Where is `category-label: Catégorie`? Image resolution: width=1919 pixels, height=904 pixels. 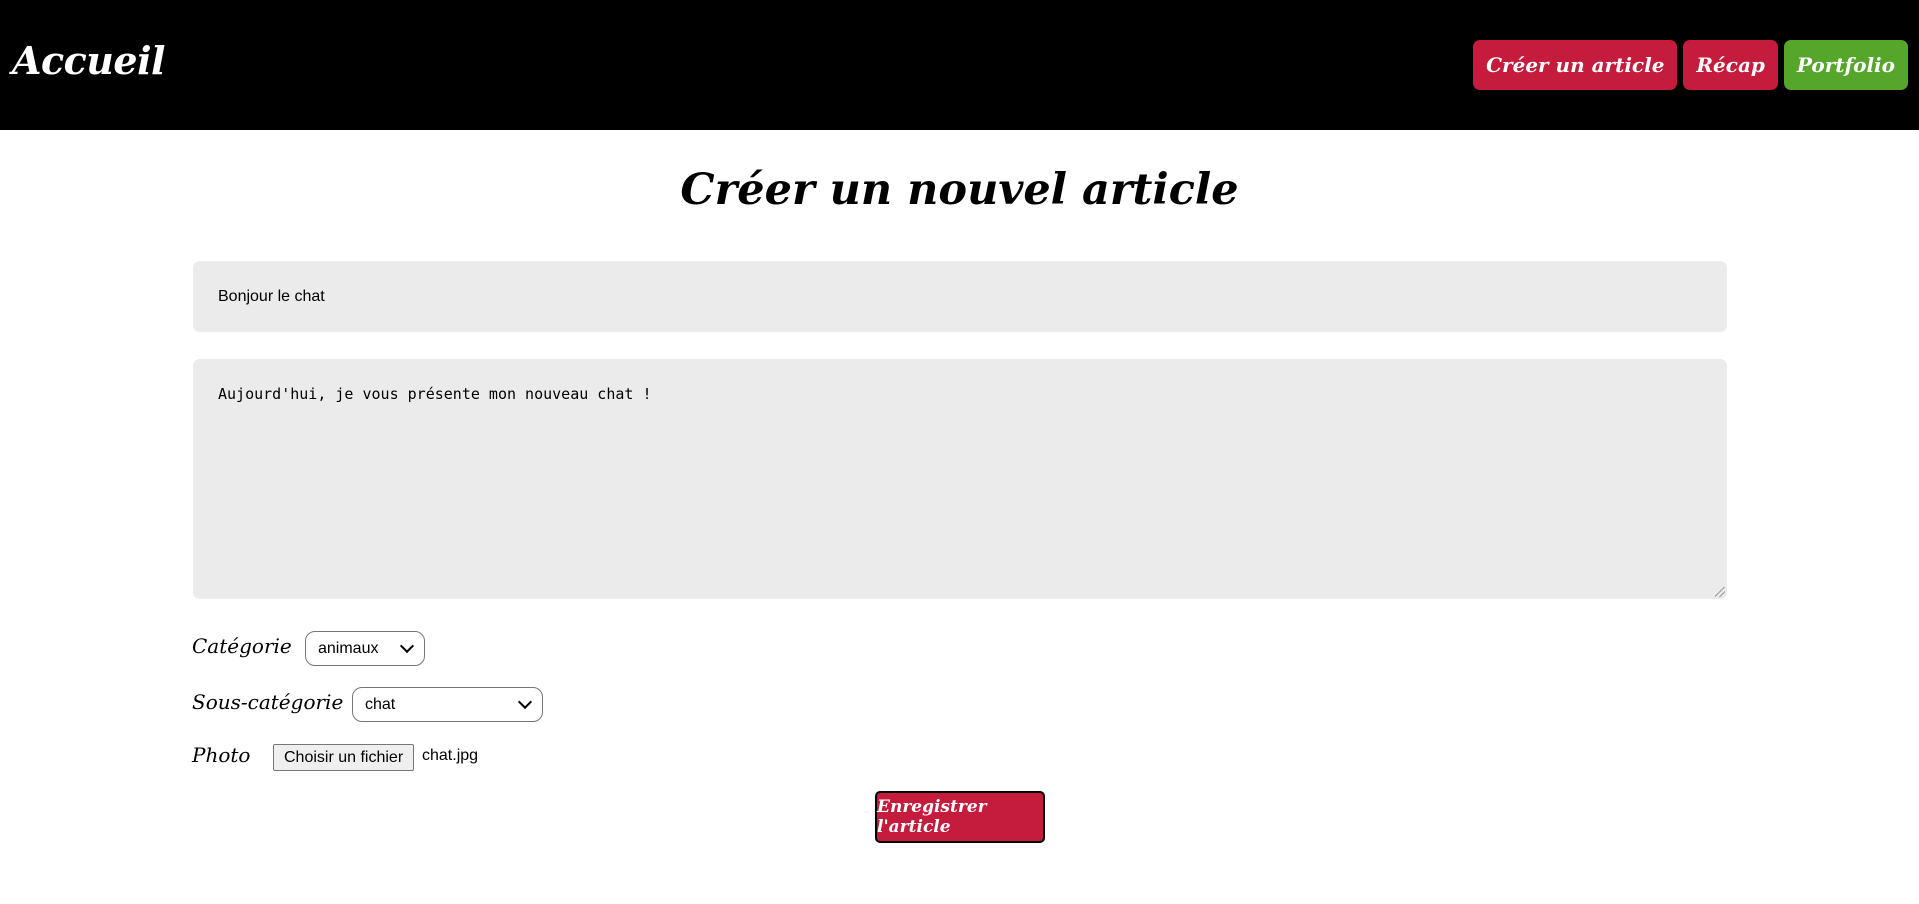
category-label: Catégorie is located at coordinates (242, 646).